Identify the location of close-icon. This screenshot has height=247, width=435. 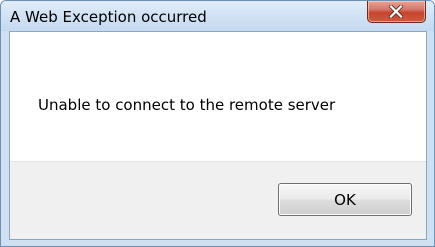
(396, 11).